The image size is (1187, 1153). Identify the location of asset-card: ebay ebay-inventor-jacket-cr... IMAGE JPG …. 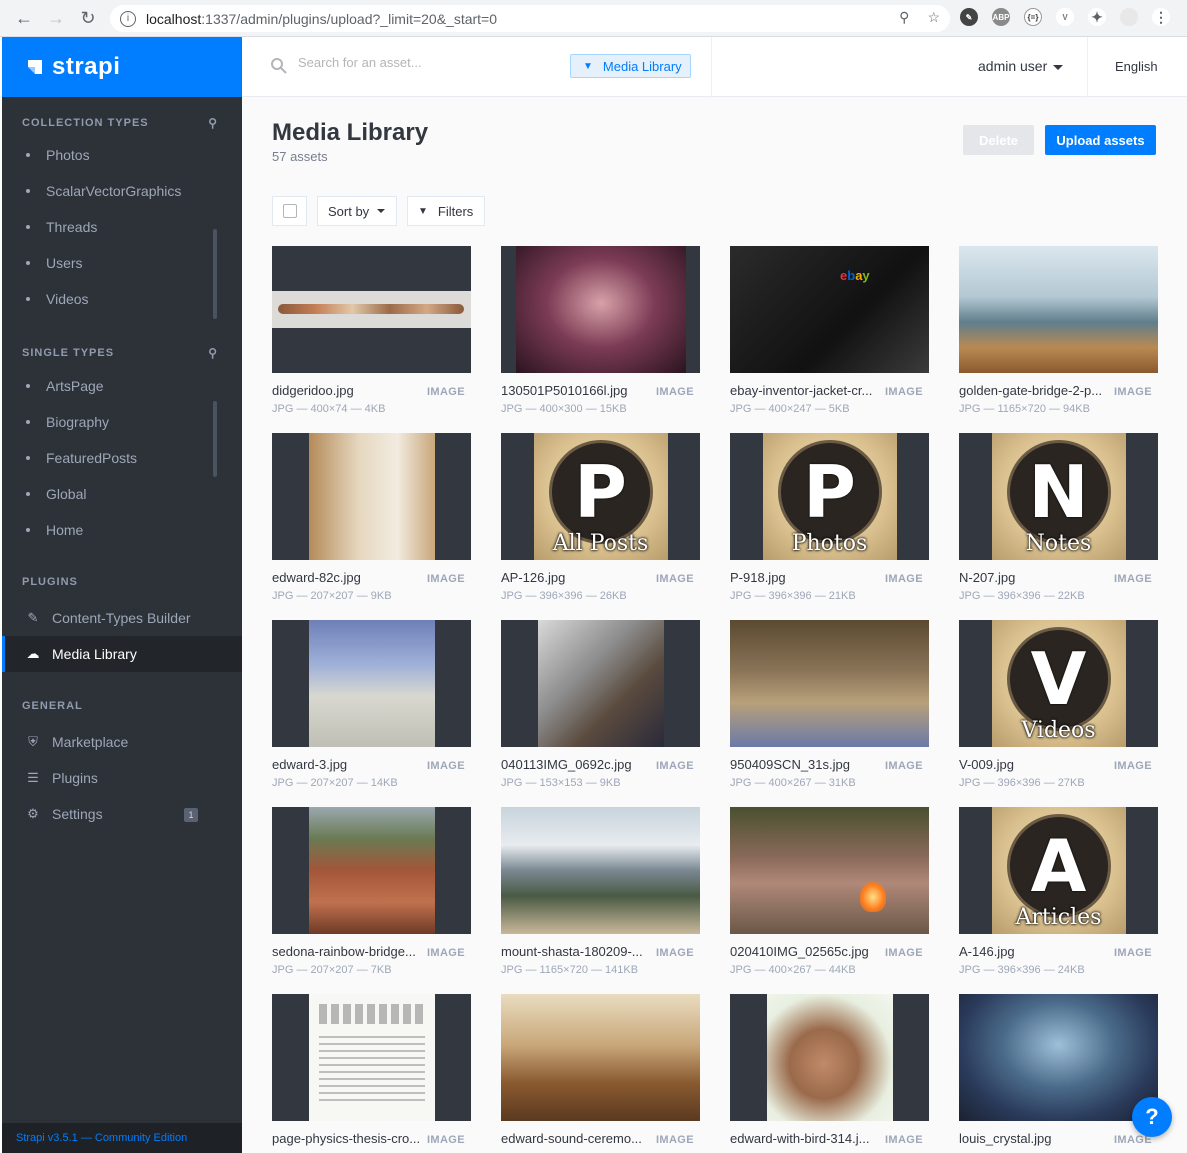
(829, 339).